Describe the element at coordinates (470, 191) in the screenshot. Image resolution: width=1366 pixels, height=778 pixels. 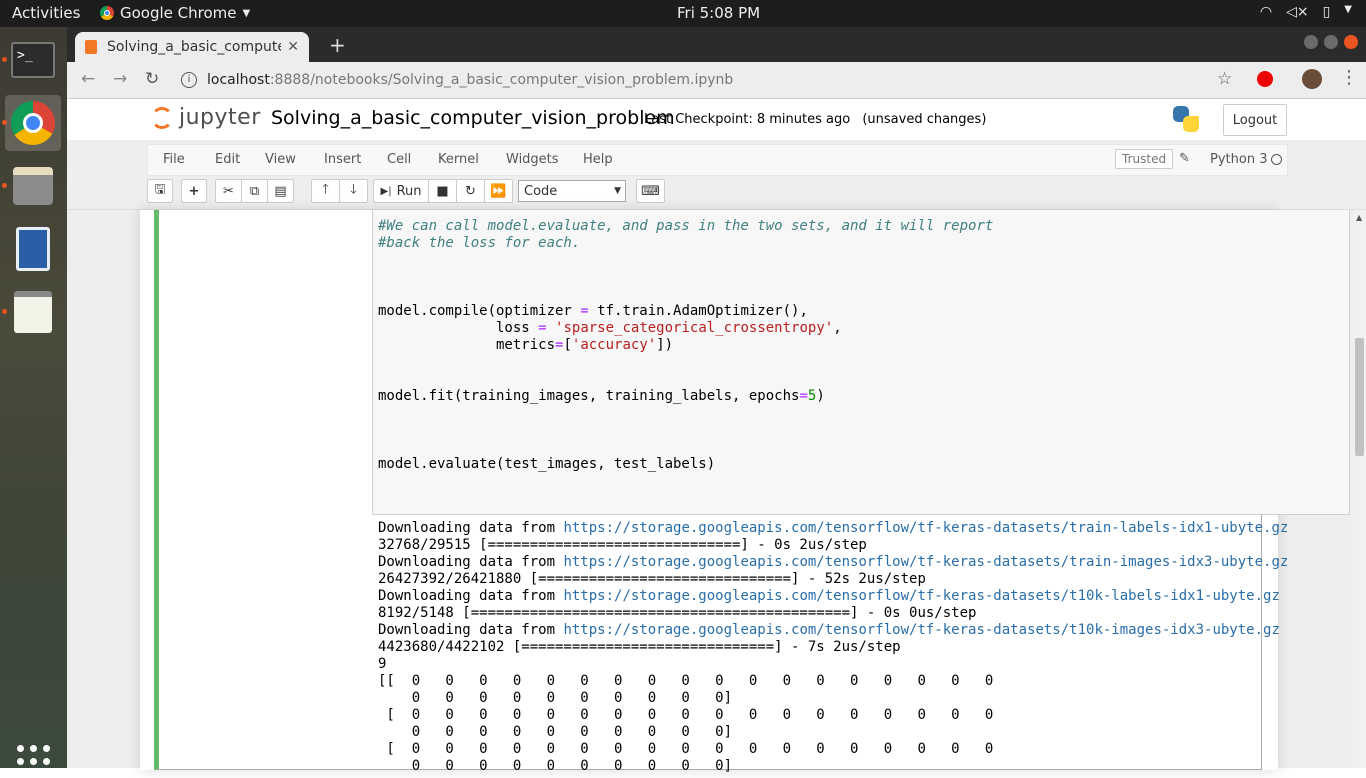
I see `restart-icon: ↻` at that location.